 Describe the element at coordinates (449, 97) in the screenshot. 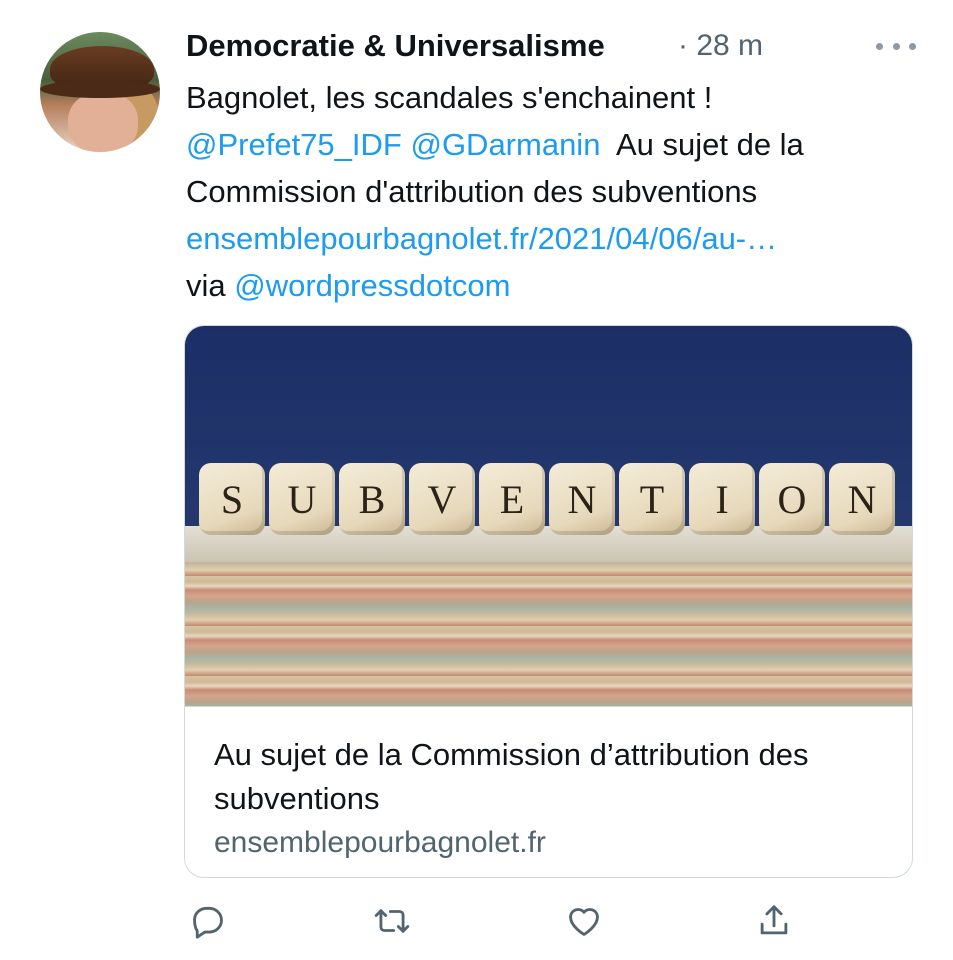

I see `text-line-1: Bagnolet, les scandales s'enchainent !` at that location.